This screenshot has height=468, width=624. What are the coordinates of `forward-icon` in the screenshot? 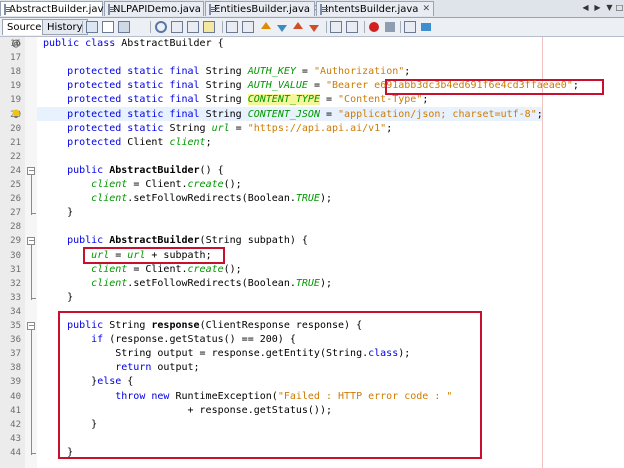 It's located at (124, 27).